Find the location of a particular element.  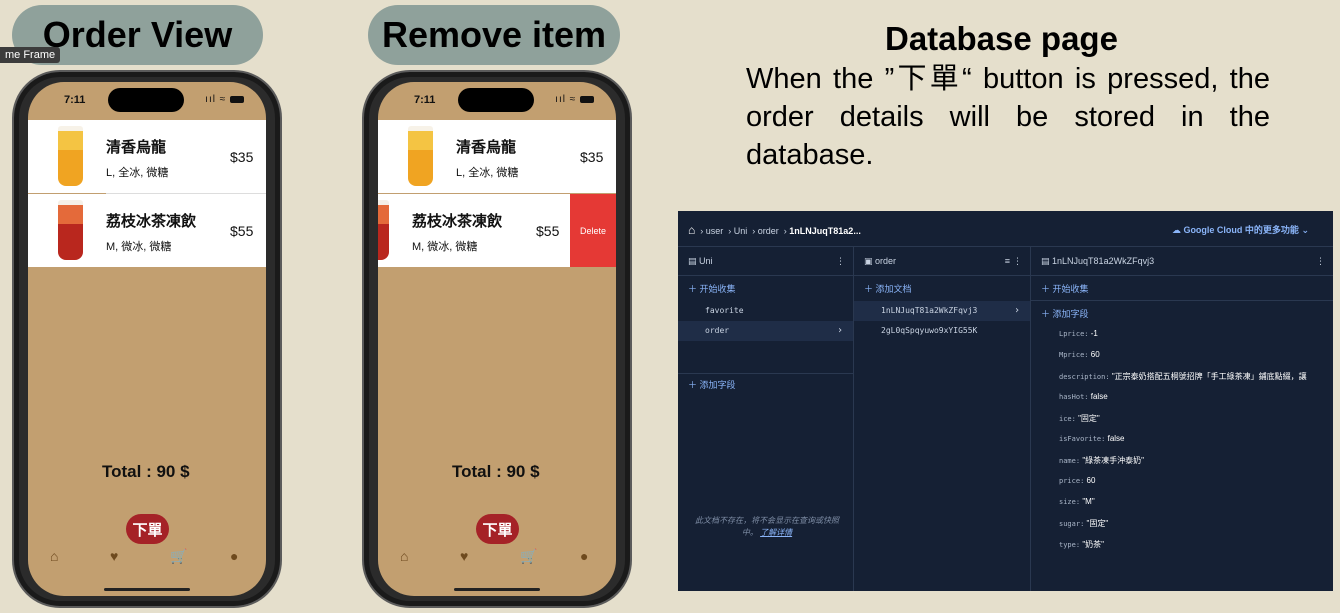

collection-item-selected: order › is located at coordinates (765, 331).